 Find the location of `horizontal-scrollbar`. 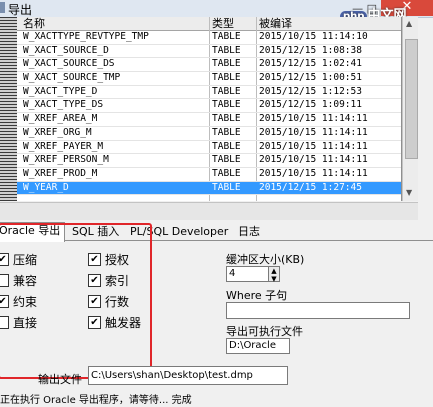

horizontal-scrollbar is located at coordinates (209, 211).